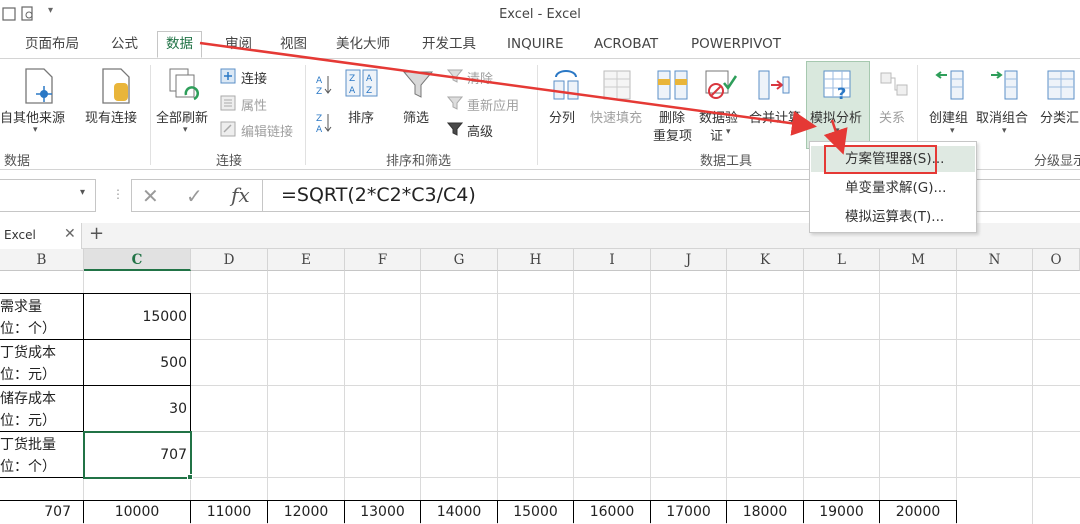  What do you see at coordinates (228, 78) in the screenshot?
I see `connections-icon` at bounding box center [228, 78].